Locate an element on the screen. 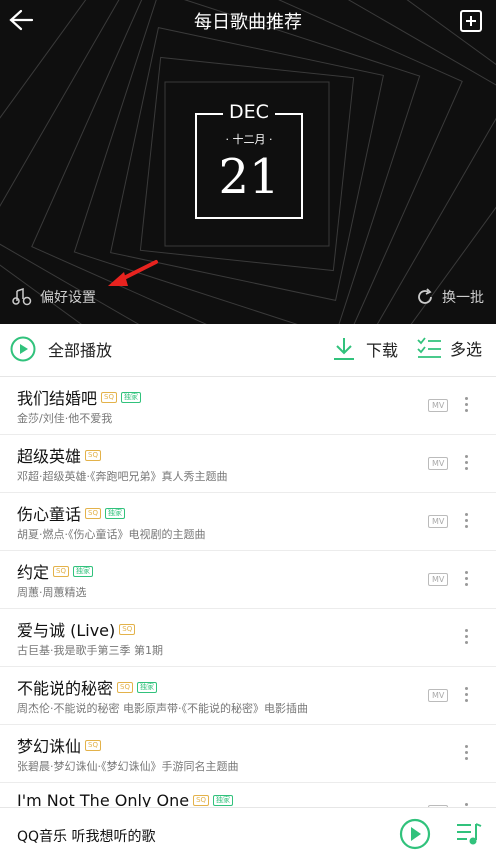 This screenshot has height=859, width=496. swap-batch-button: 换一批 is located at coordinates (450, 297).